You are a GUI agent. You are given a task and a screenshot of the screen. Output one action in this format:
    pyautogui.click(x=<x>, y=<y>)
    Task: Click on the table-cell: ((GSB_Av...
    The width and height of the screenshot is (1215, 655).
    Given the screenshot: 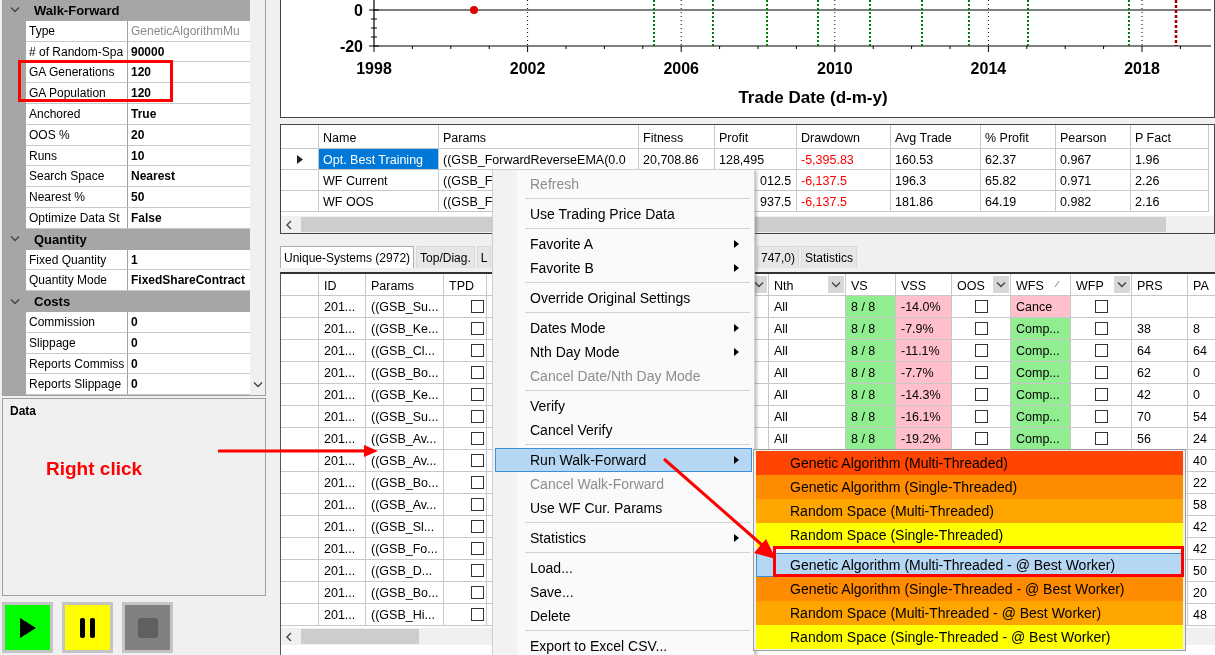 What is the action you would take?
    pyautogui.click(x=405, y=505)
    